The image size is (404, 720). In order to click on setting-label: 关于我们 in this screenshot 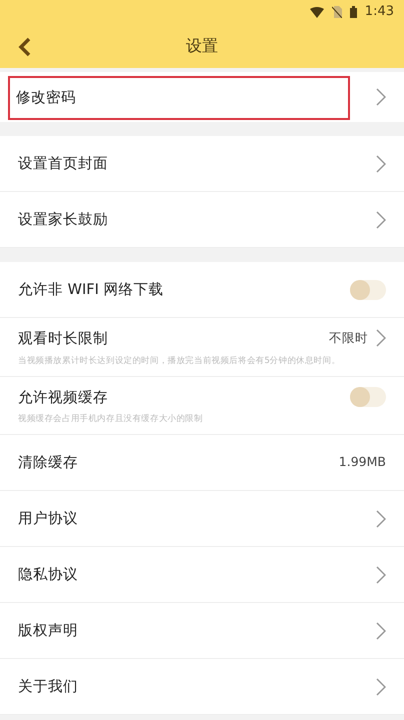, I will do `click(48, 687)`.